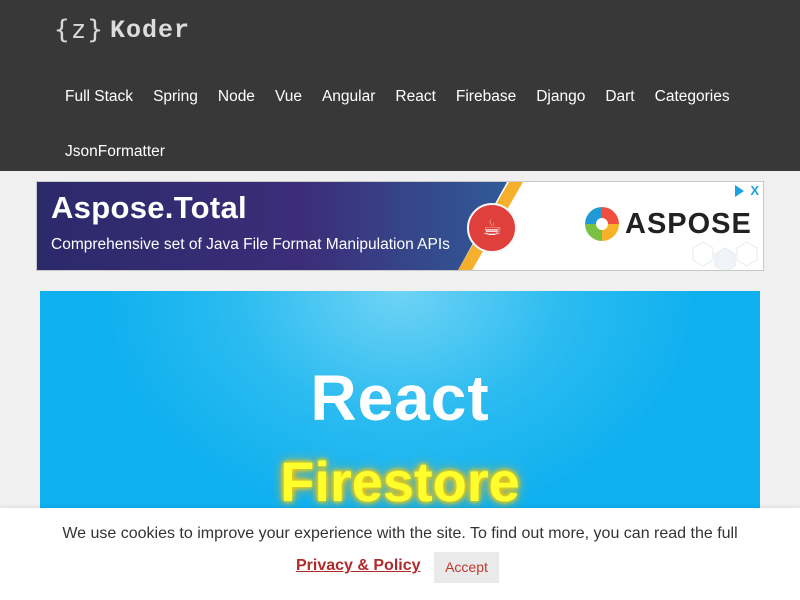 Image resolution: width=800 pixels, height=600 pixels. I want to click on logo-brace: {z}, so click(79, 30).